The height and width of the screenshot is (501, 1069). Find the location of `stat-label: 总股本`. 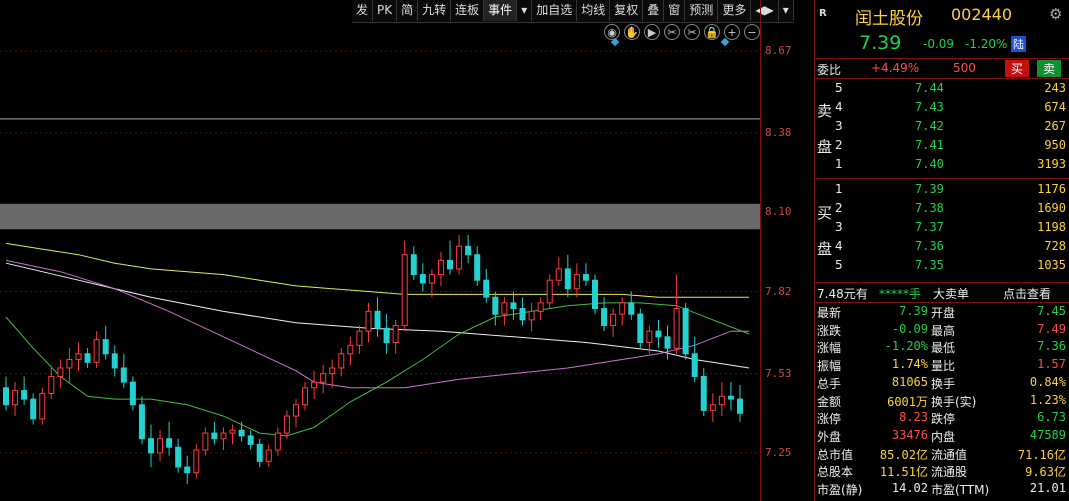

stat-label: 总股本 is located at coordinates (835, 472).